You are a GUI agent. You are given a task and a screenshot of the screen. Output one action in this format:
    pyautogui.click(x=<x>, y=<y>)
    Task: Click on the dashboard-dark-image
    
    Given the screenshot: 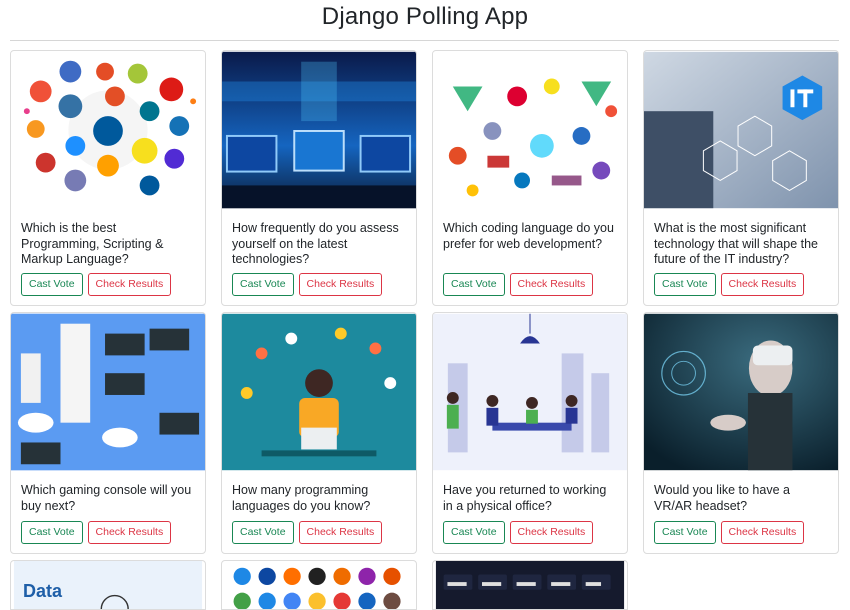 What is the action you would take?
    pyautogui.click(x=530, y=585)
    